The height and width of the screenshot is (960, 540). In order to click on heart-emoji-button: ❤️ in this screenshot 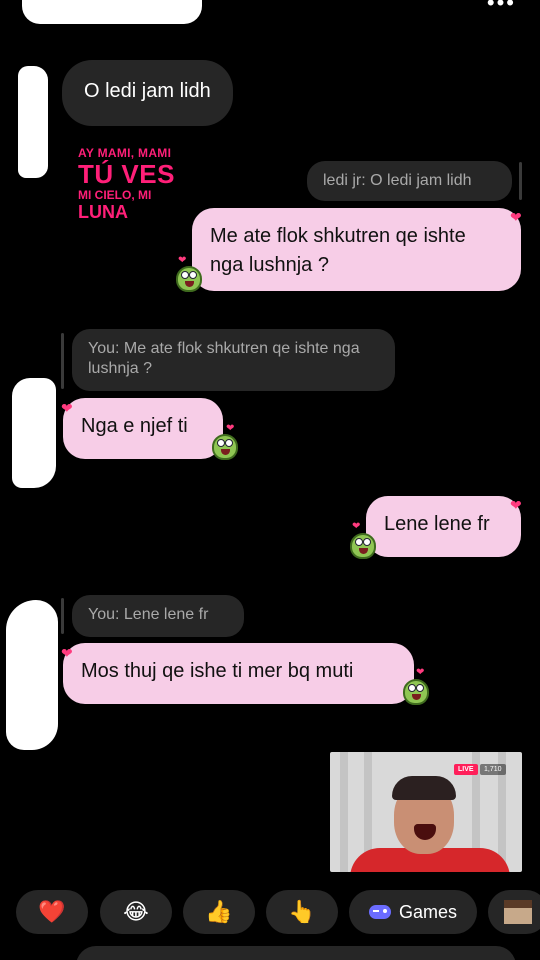, I will do `click(52, 912)`.